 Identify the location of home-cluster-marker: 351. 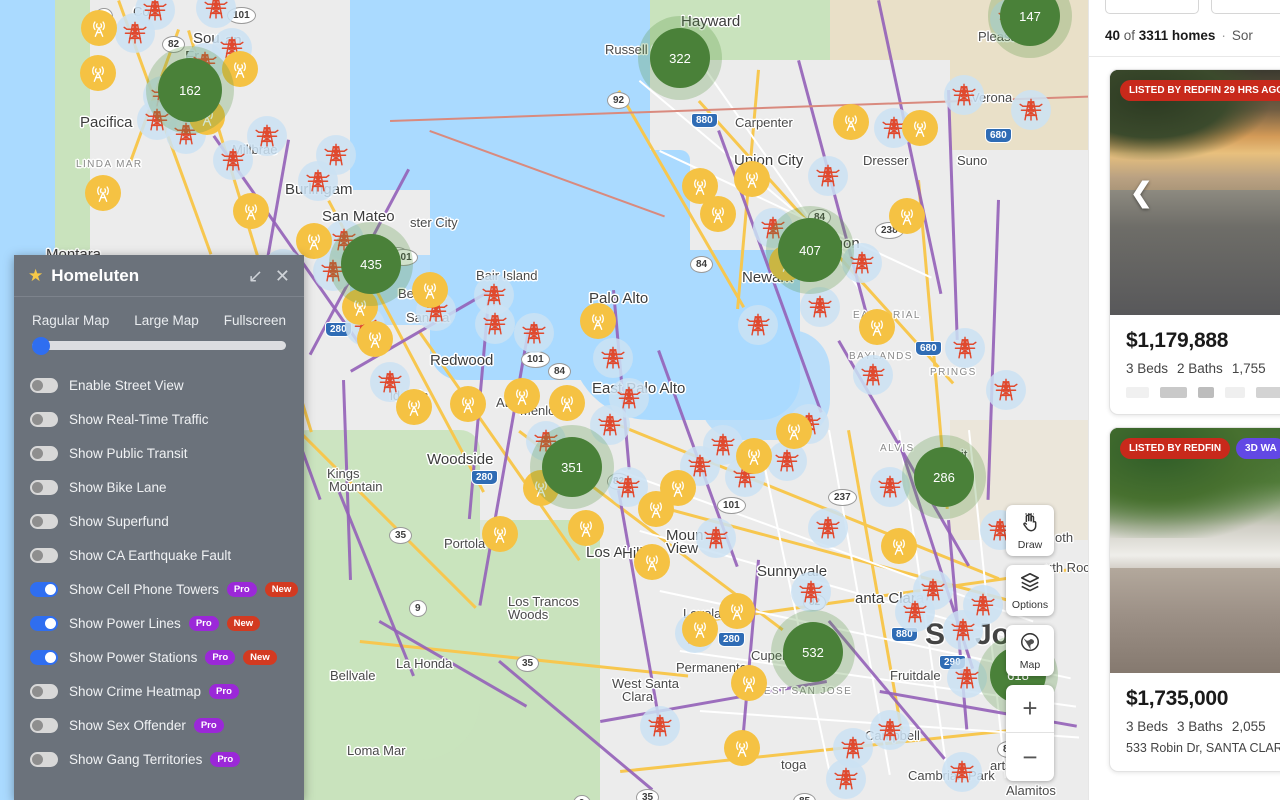
(572, 467).